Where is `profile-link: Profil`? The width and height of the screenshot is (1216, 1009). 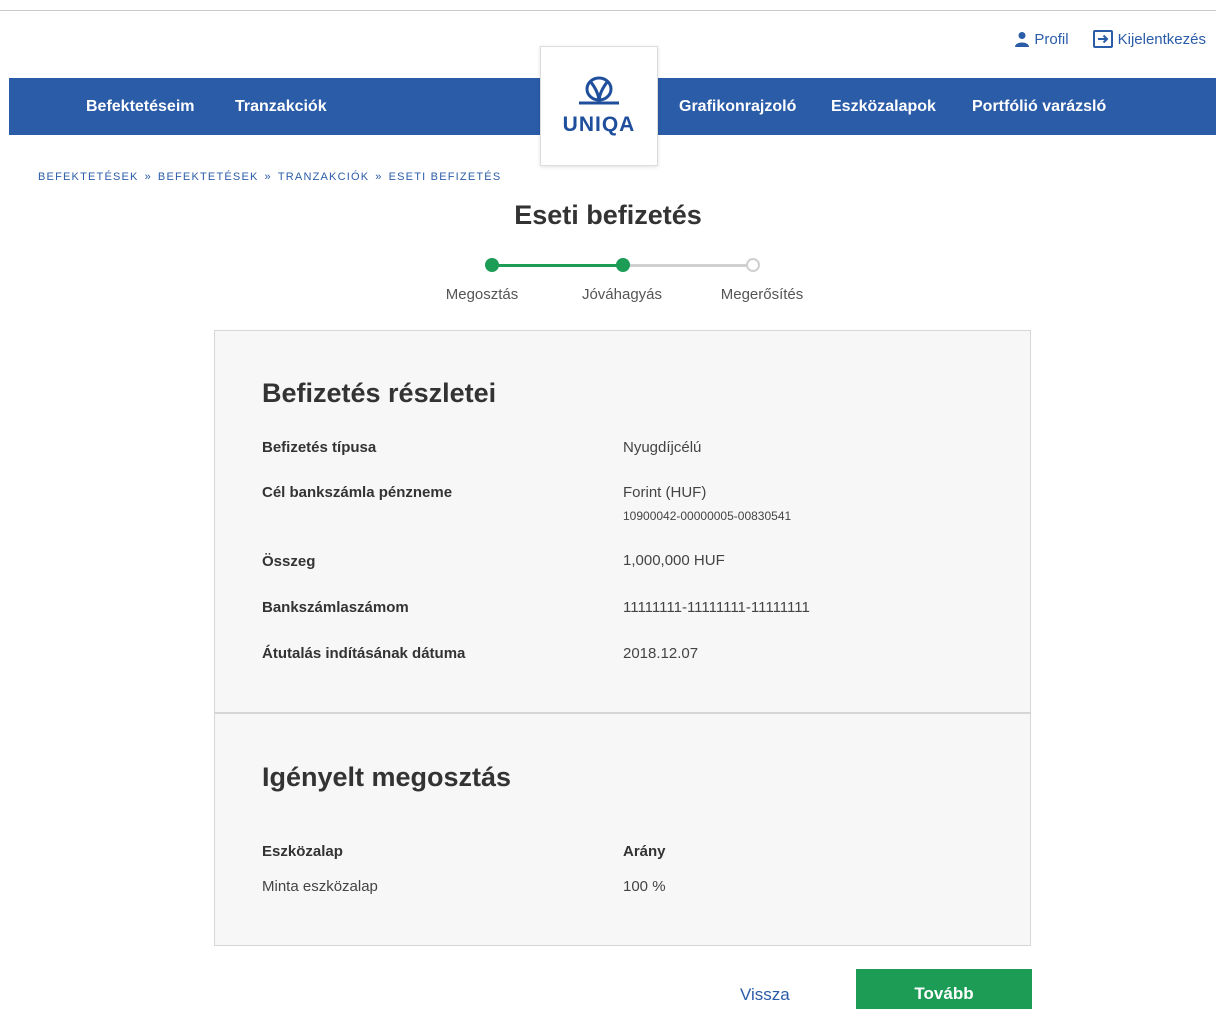
profile-link: Profil is located at coordinates (1042, 39).